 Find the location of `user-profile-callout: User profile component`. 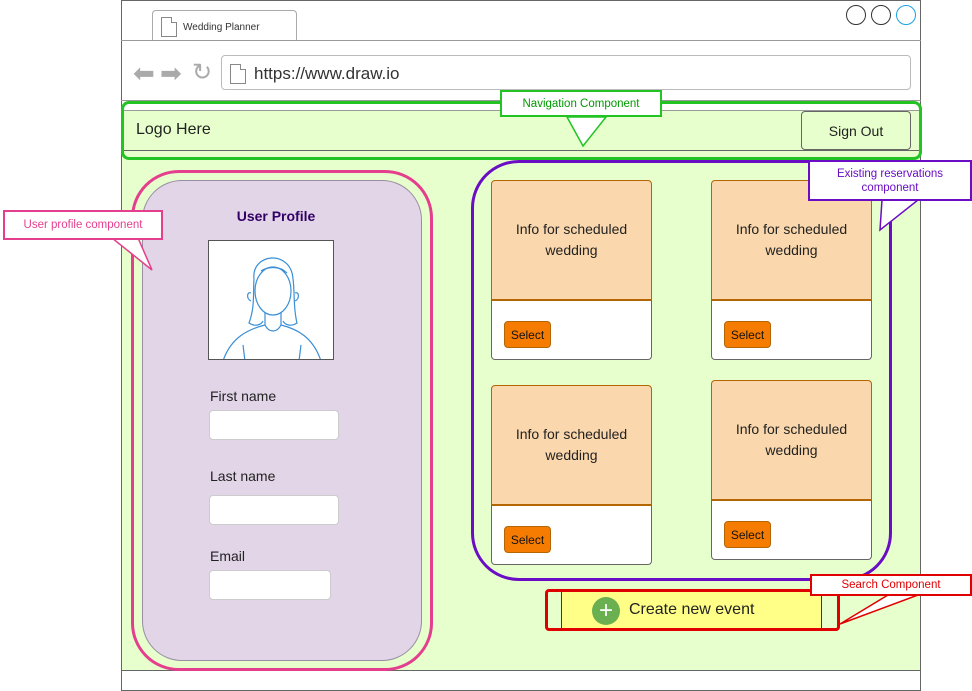

user-profile-callout: User profile component is located at coordinates (83, 225).